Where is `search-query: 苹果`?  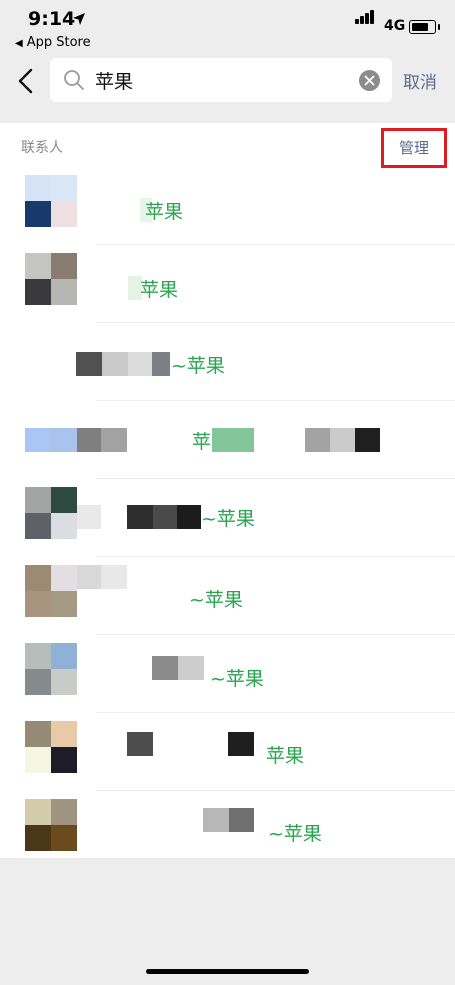
search-query: 苹果 is located at coordinates (114, 82).